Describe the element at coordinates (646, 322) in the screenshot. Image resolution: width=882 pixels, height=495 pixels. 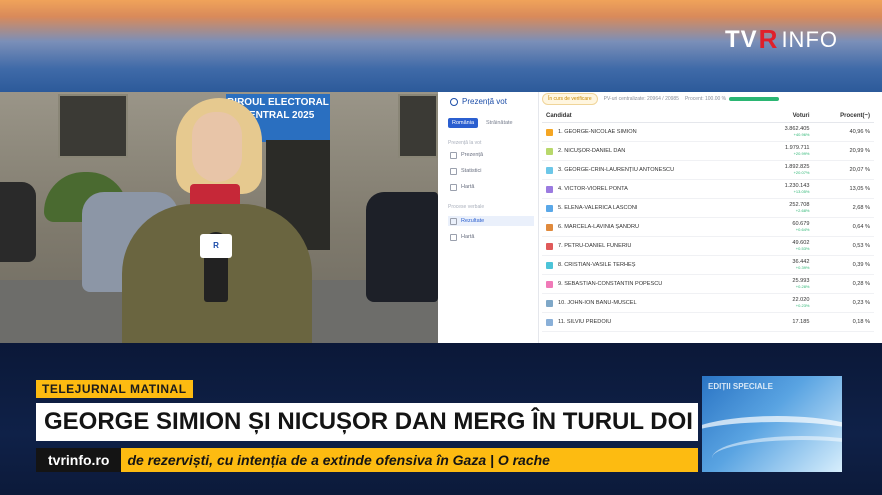
I see `candidate-cell: 11. SILVIU PREDOIU` at that location.